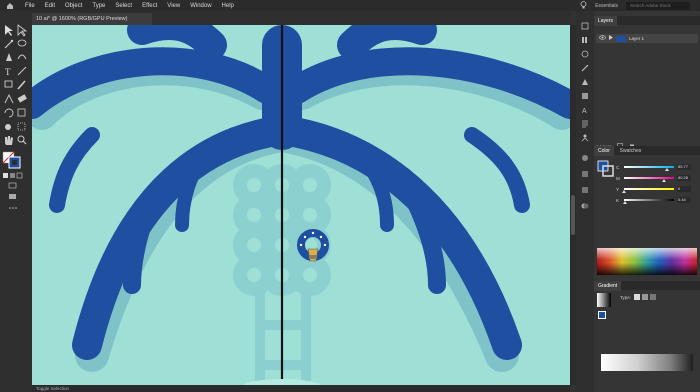  Describe the element at coordinates (13, 208) in the screenshot. I see `more-tools-icon` at that location.